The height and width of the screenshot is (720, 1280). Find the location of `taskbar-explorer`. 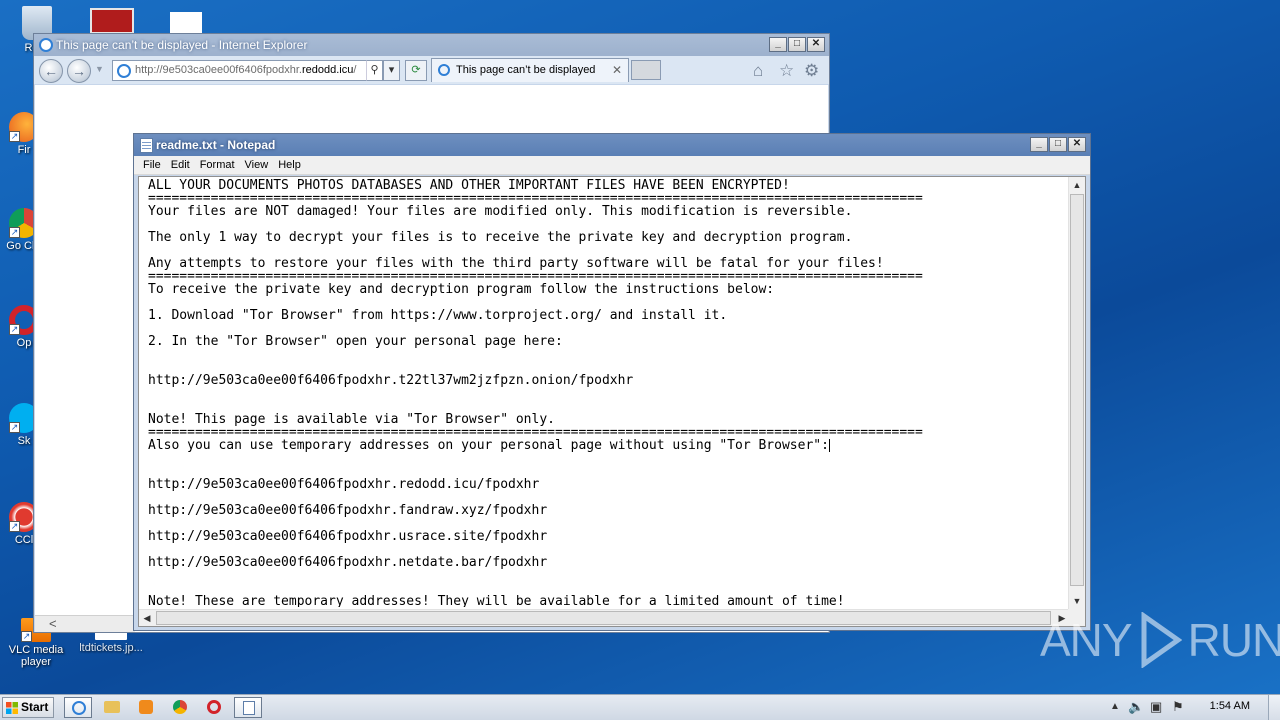

taskbar-explorer is located at coordinates (112, 707).